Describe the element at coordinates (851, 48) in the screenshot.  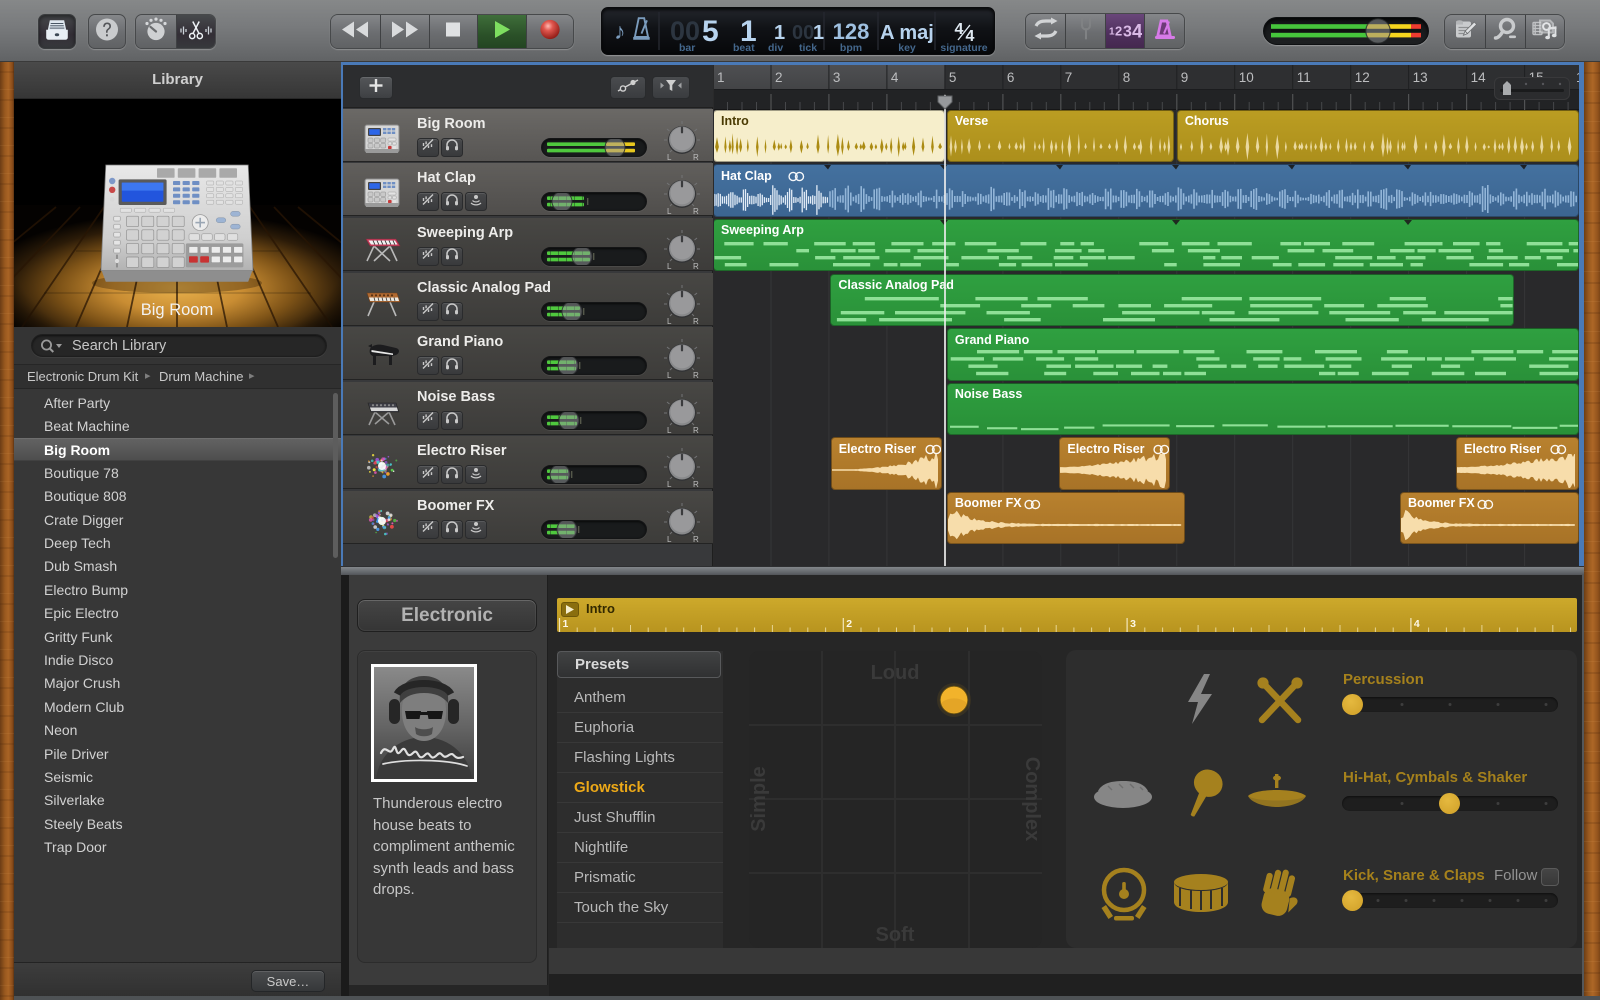
I see `svg-text: bpm` at that location.